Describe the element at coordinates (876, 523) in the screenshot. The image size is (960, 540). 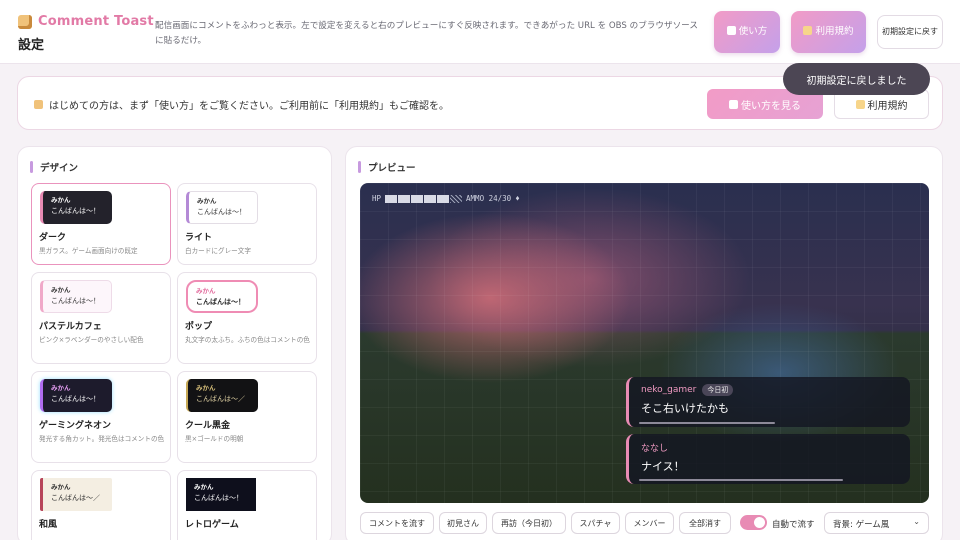
I see `background-select: 背景: ゲーム風 ⌄` at that location.